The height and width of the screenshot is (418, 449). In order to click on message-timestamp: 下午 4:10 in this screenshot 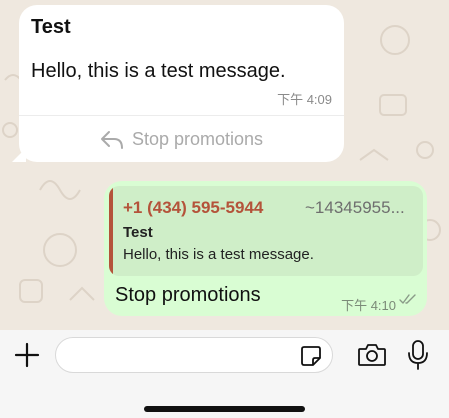, I will do `click(368, 305)`.